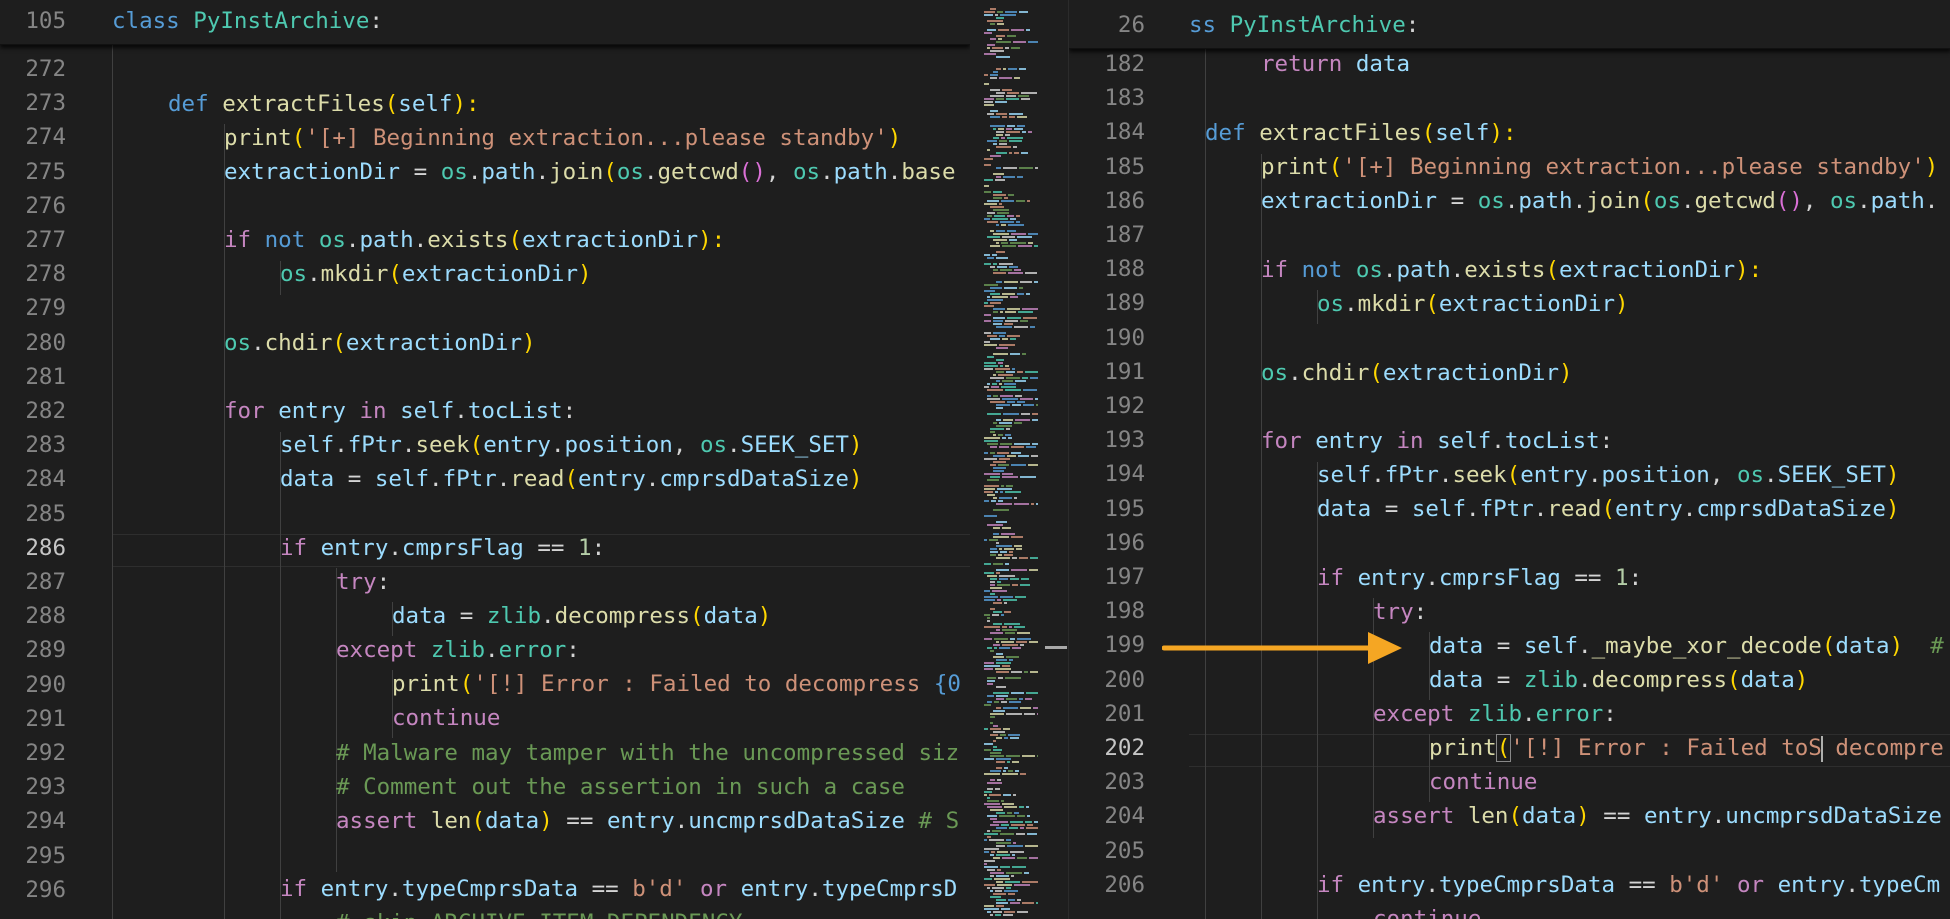  I want to click on code-line-297: # skip ARCHIVE_ITEM_DEPENDENCY, so click(485, 912).